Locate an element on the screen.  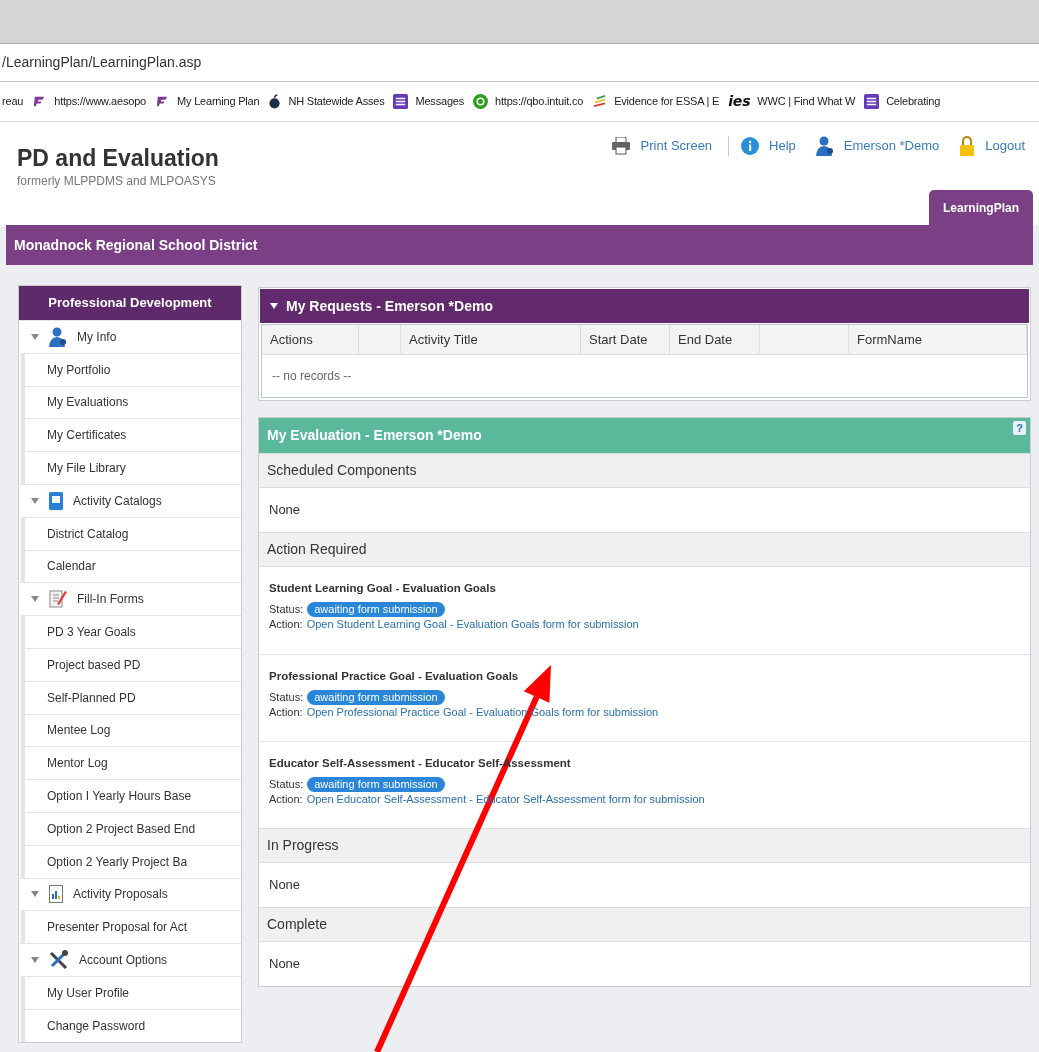
sidebar-item: Change Password is located at coordinates (96, 1025).